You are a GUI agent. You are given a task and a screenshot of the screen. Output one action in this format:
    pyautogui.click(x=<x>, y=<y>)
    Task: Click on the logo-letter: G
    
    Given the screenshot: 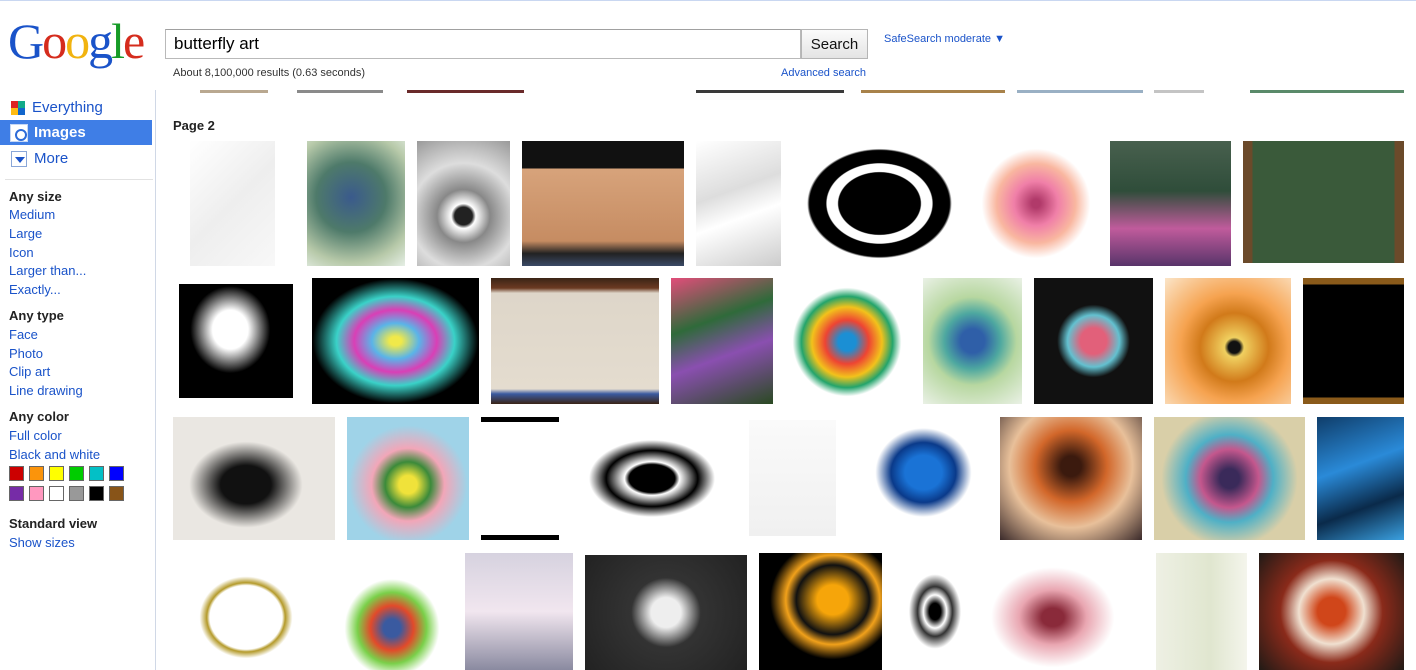 What is the action you would take?
    pyautogui.click(x=26, y=41)
    